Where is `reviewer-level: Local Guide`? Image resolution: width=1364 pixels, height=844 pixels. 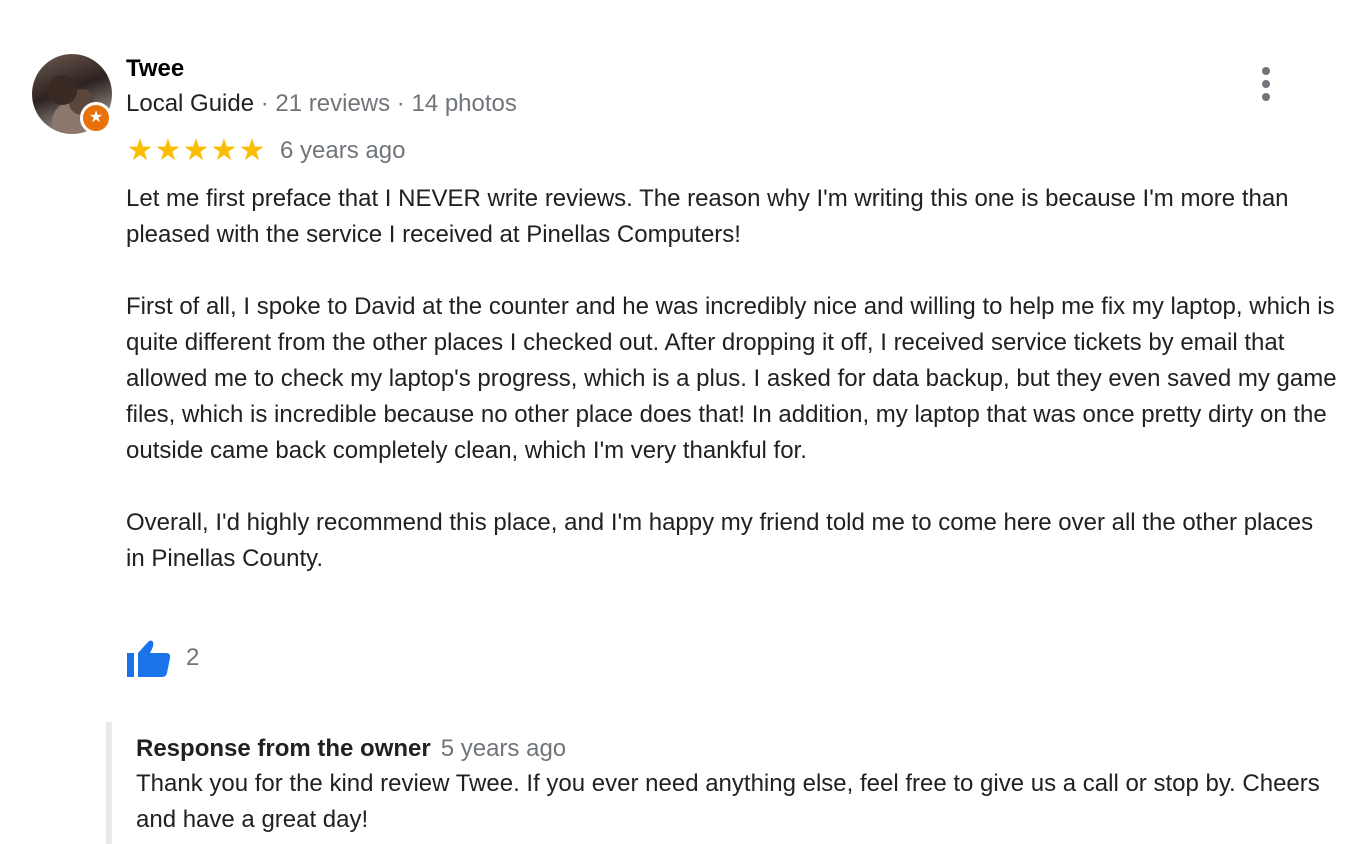 reviewer-level: Local Guide is located at coordinates (190, 103).